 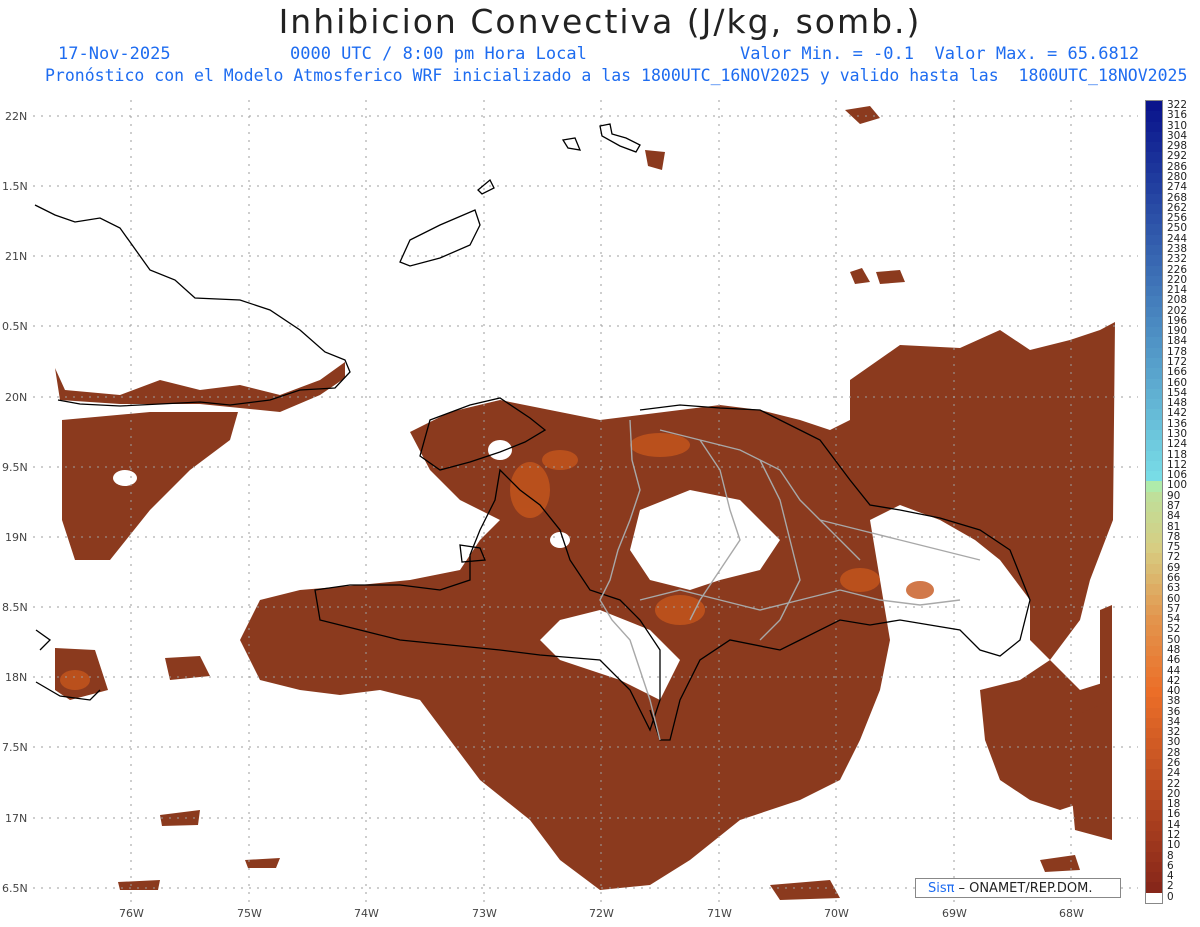 I want to click on colorbar-tick-label: 250, so click(x=1177, y=228).